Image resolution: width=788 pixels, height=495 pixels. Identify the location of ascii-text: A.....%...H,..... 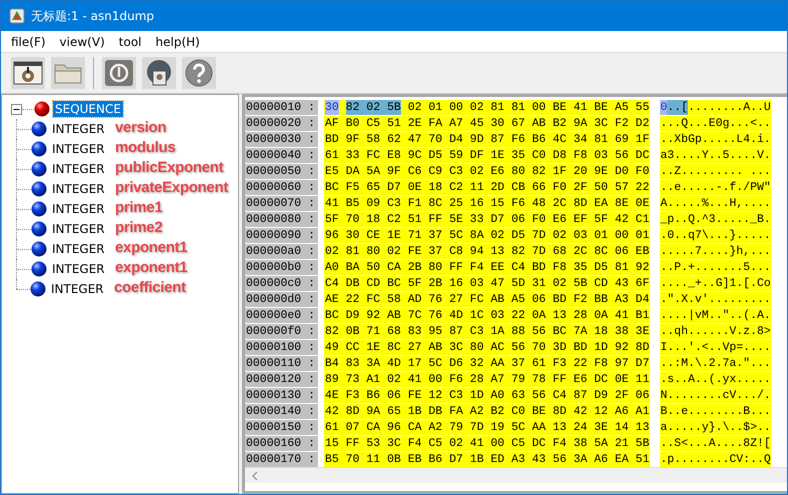
(715, 203).